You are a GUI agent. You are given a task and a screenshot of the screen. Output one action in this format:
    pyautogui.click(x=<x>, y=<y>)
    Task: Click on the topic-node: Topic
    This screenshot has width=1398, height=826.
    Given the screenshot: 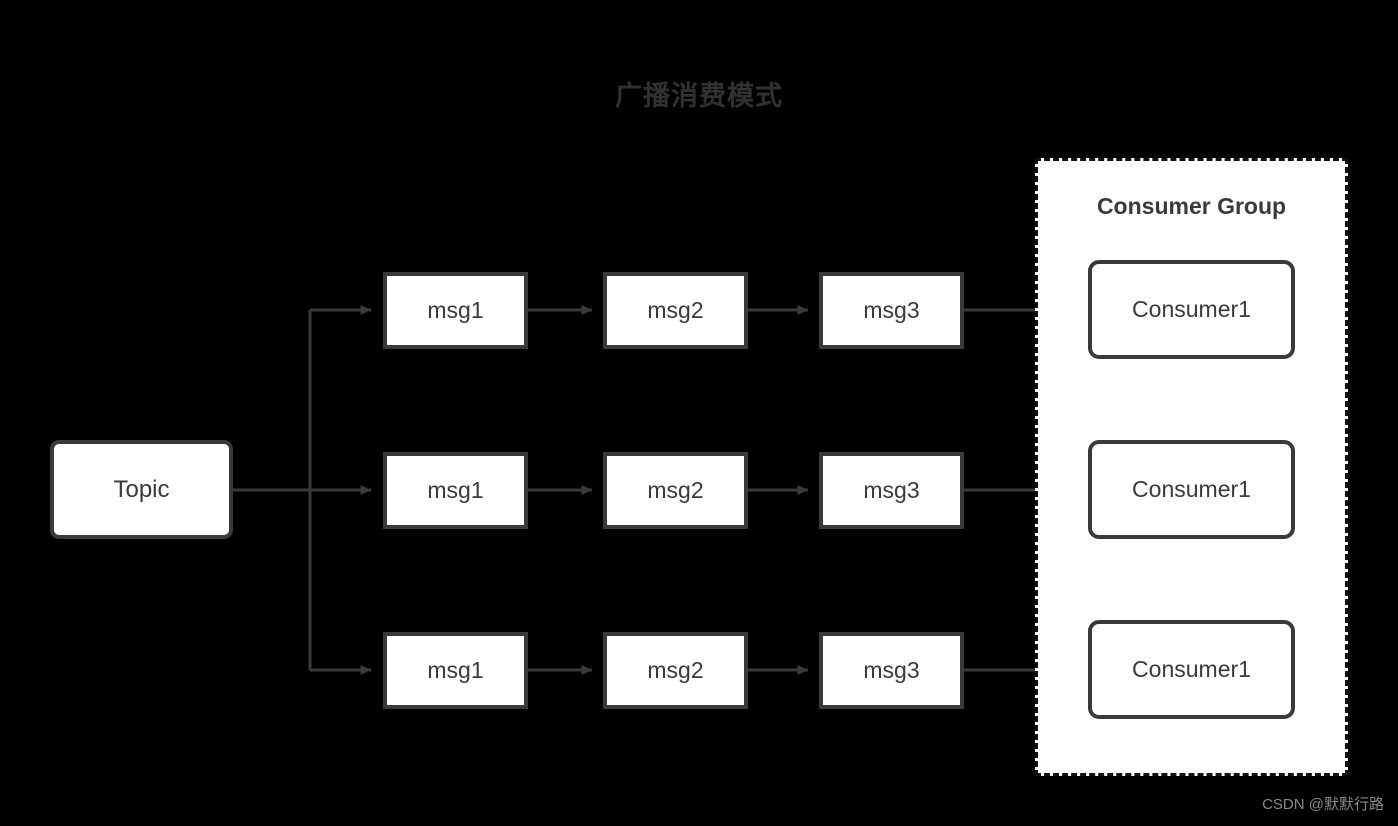 What is the action you would take?
    pyautogui.click(x=141, y=489)
    